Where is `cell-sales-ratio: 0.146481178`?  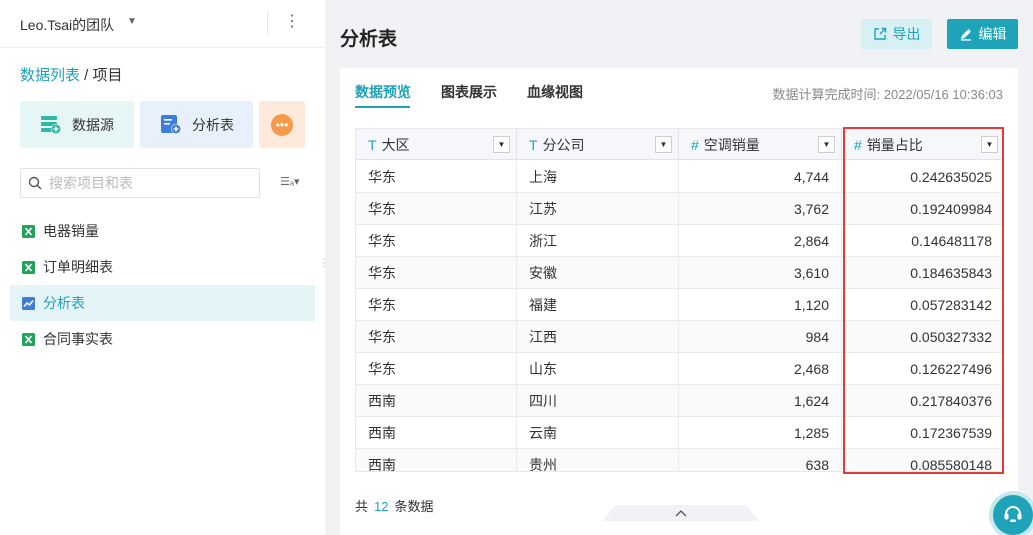
cell-sales-ratio: 0.146481178 is located at coordinates (922, 241).